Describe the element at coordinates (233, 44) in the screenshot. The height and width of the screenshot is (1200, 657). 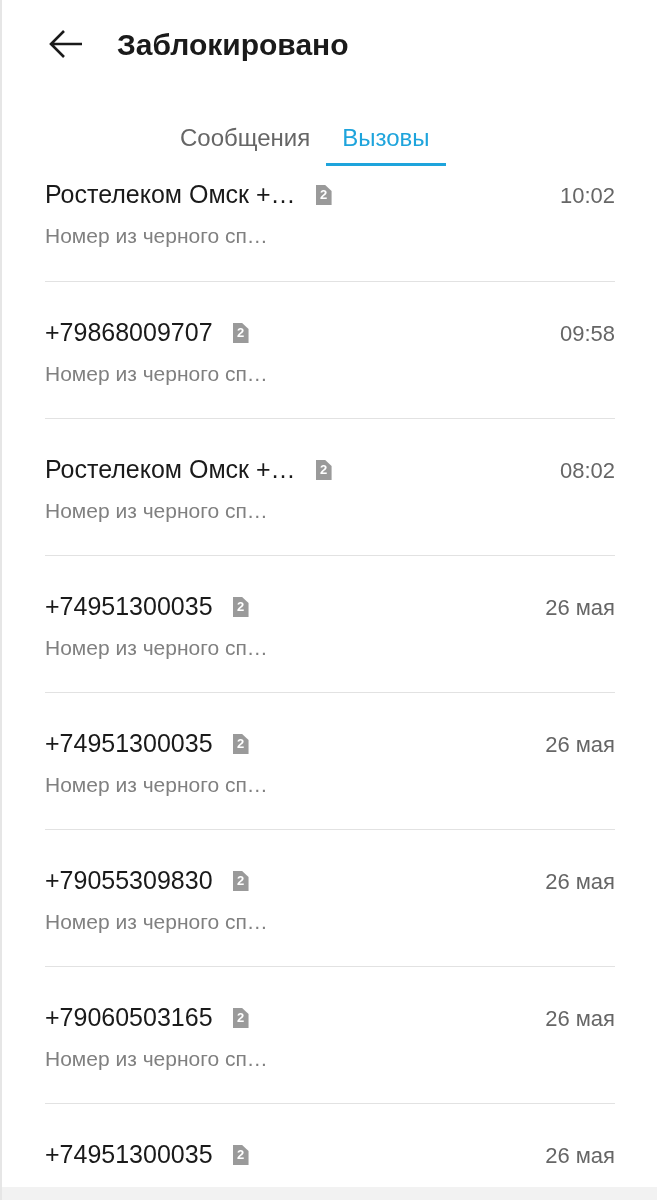
I see `page-title: Заблокировано` at that location.